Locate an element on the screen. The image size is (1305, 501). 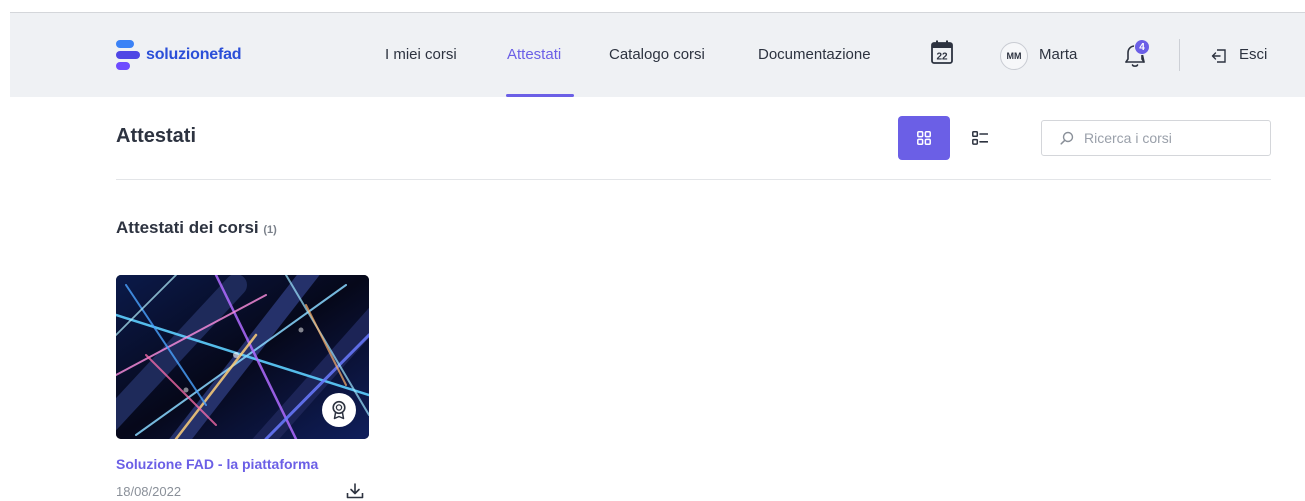
calendar-icon: 22 is located at coordinates (942, 52).